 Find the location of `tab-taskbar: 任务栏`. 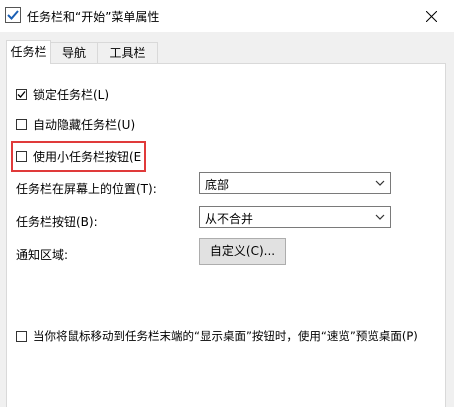

tab-taskbar: 任务栏 is located at coordinates (28, 52).